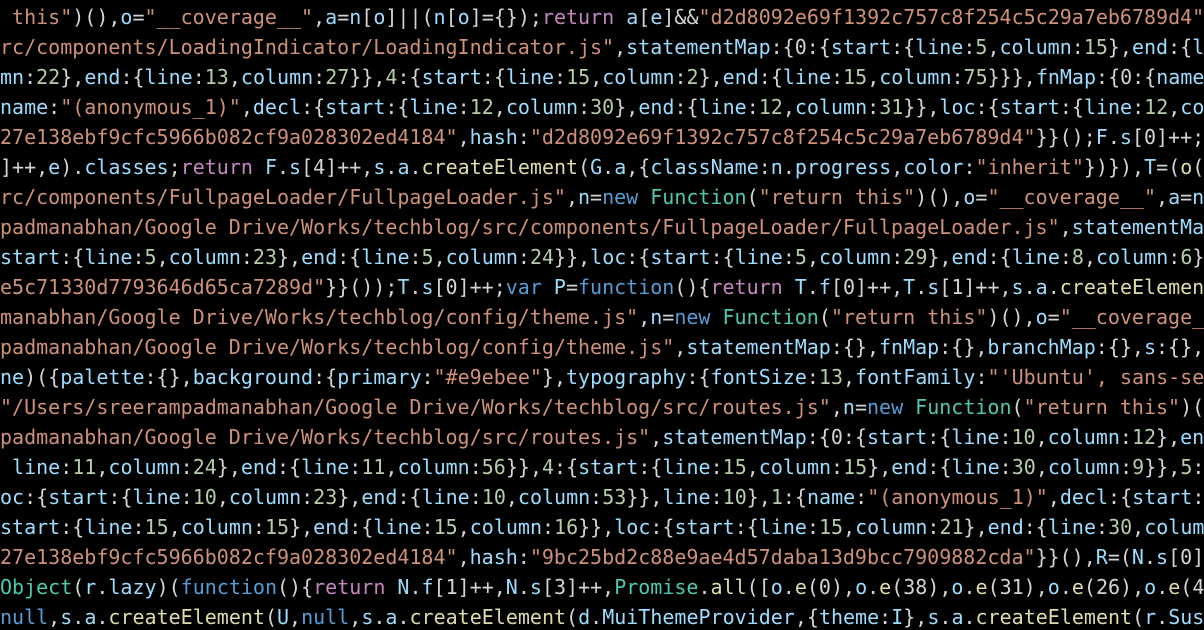  I want to click on code-token: [, so click(451, 17).